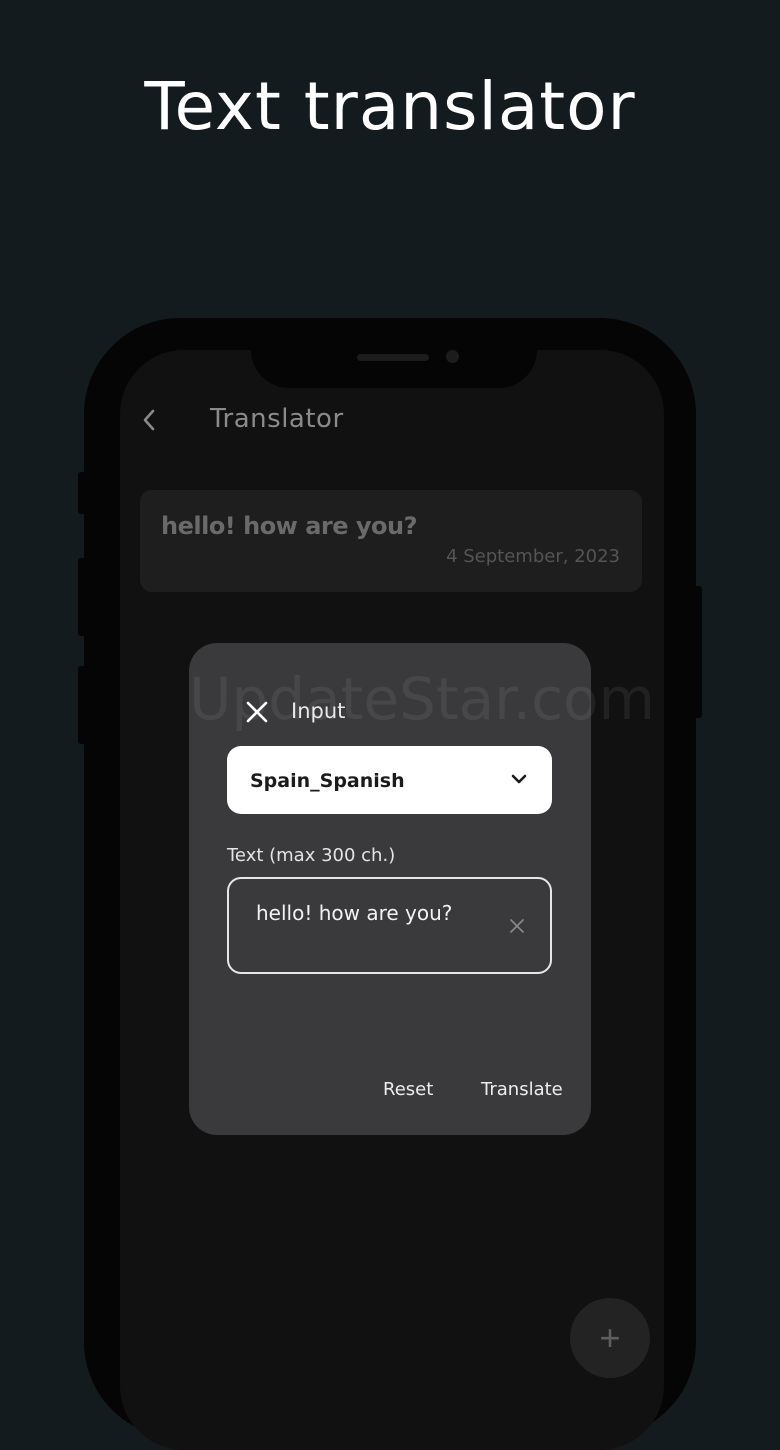  I want to click on speaker, so click(393, 357).